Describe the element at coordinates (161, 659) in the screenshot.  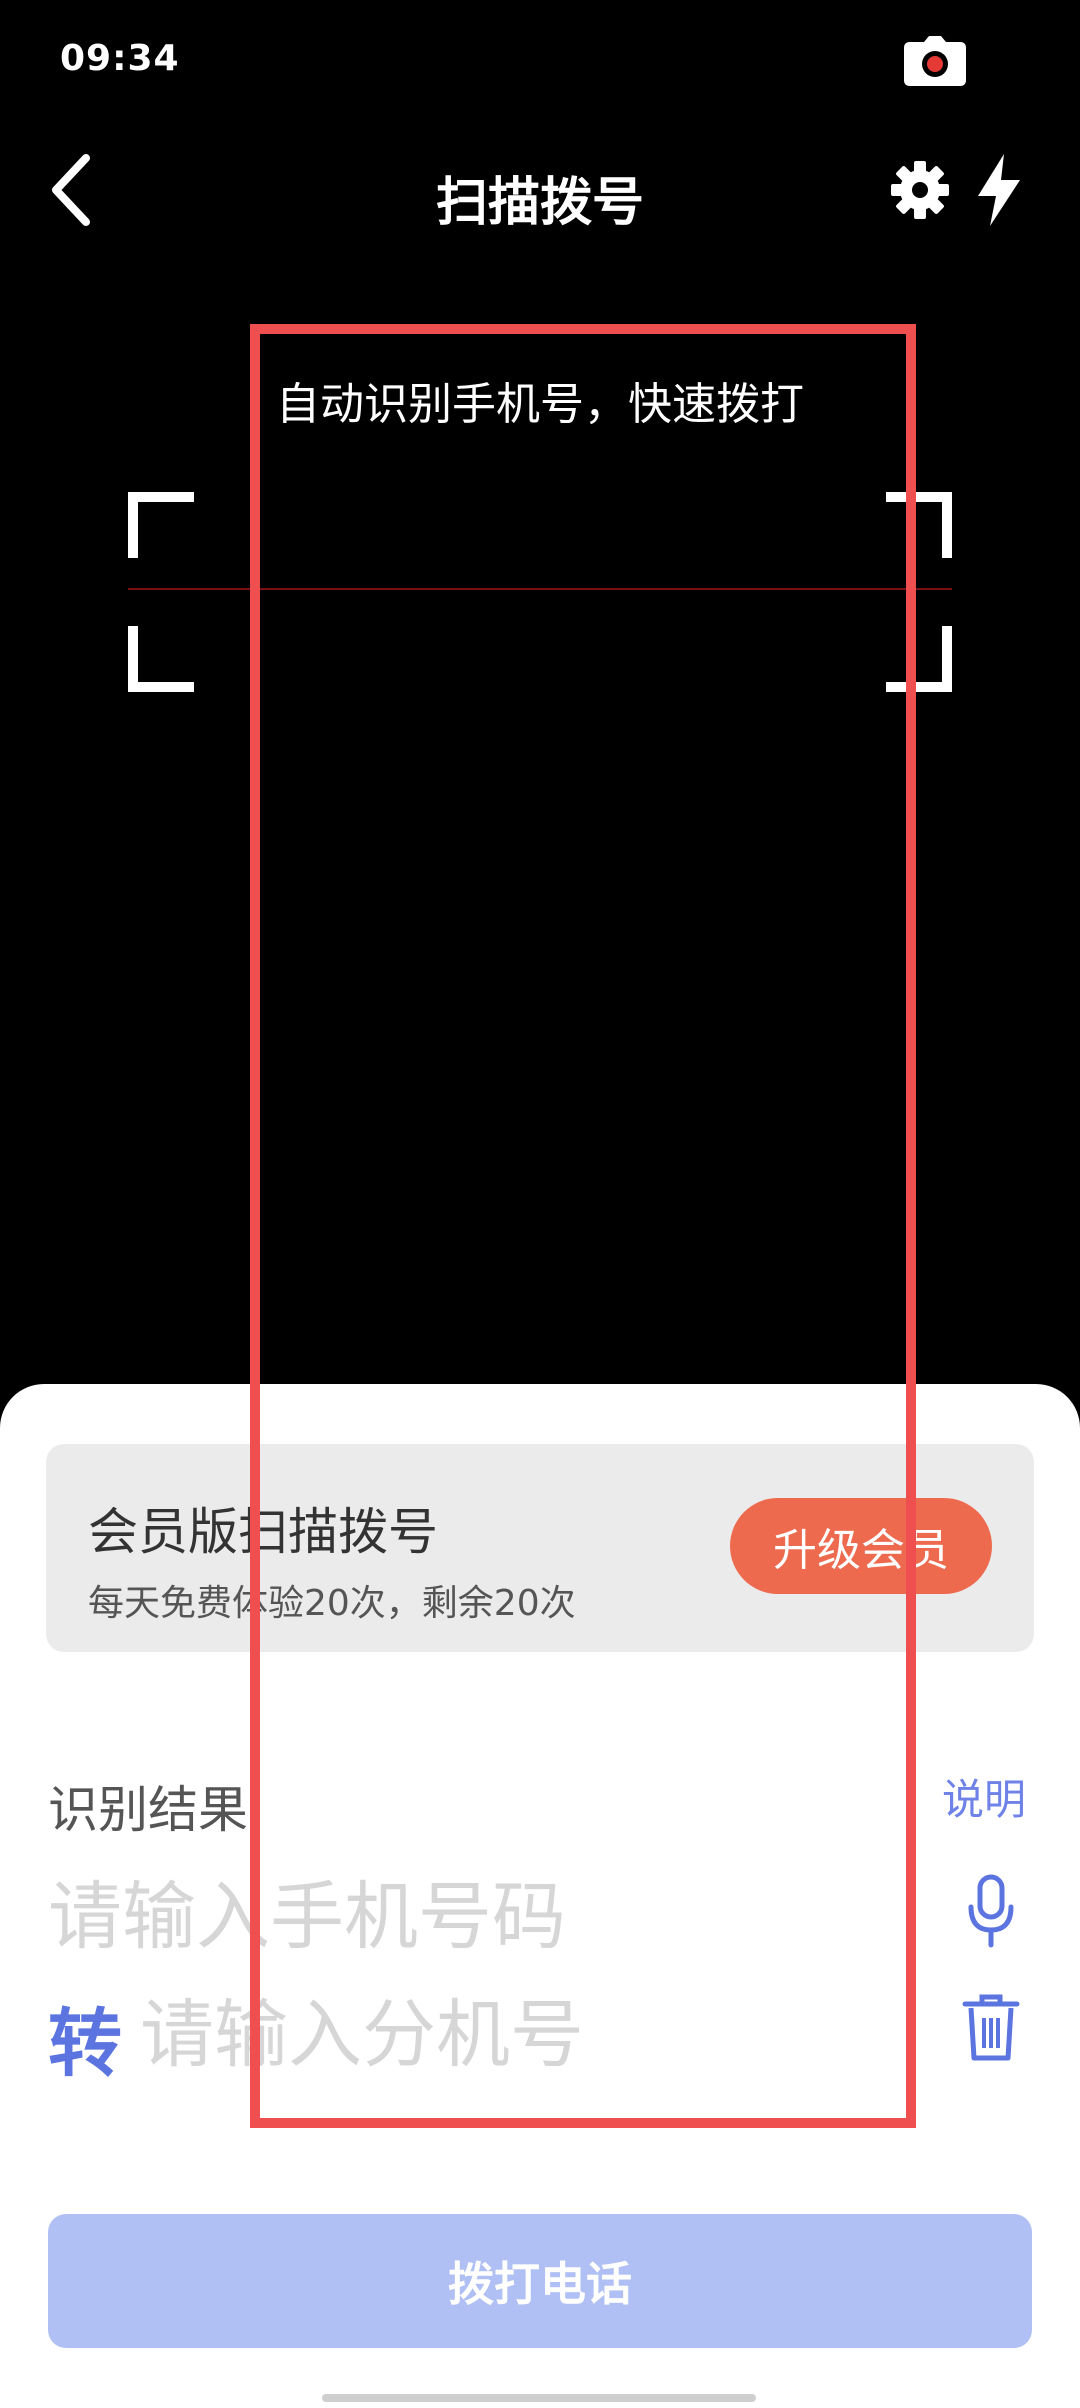
I see `scan-corner-bottom-left` at that location.